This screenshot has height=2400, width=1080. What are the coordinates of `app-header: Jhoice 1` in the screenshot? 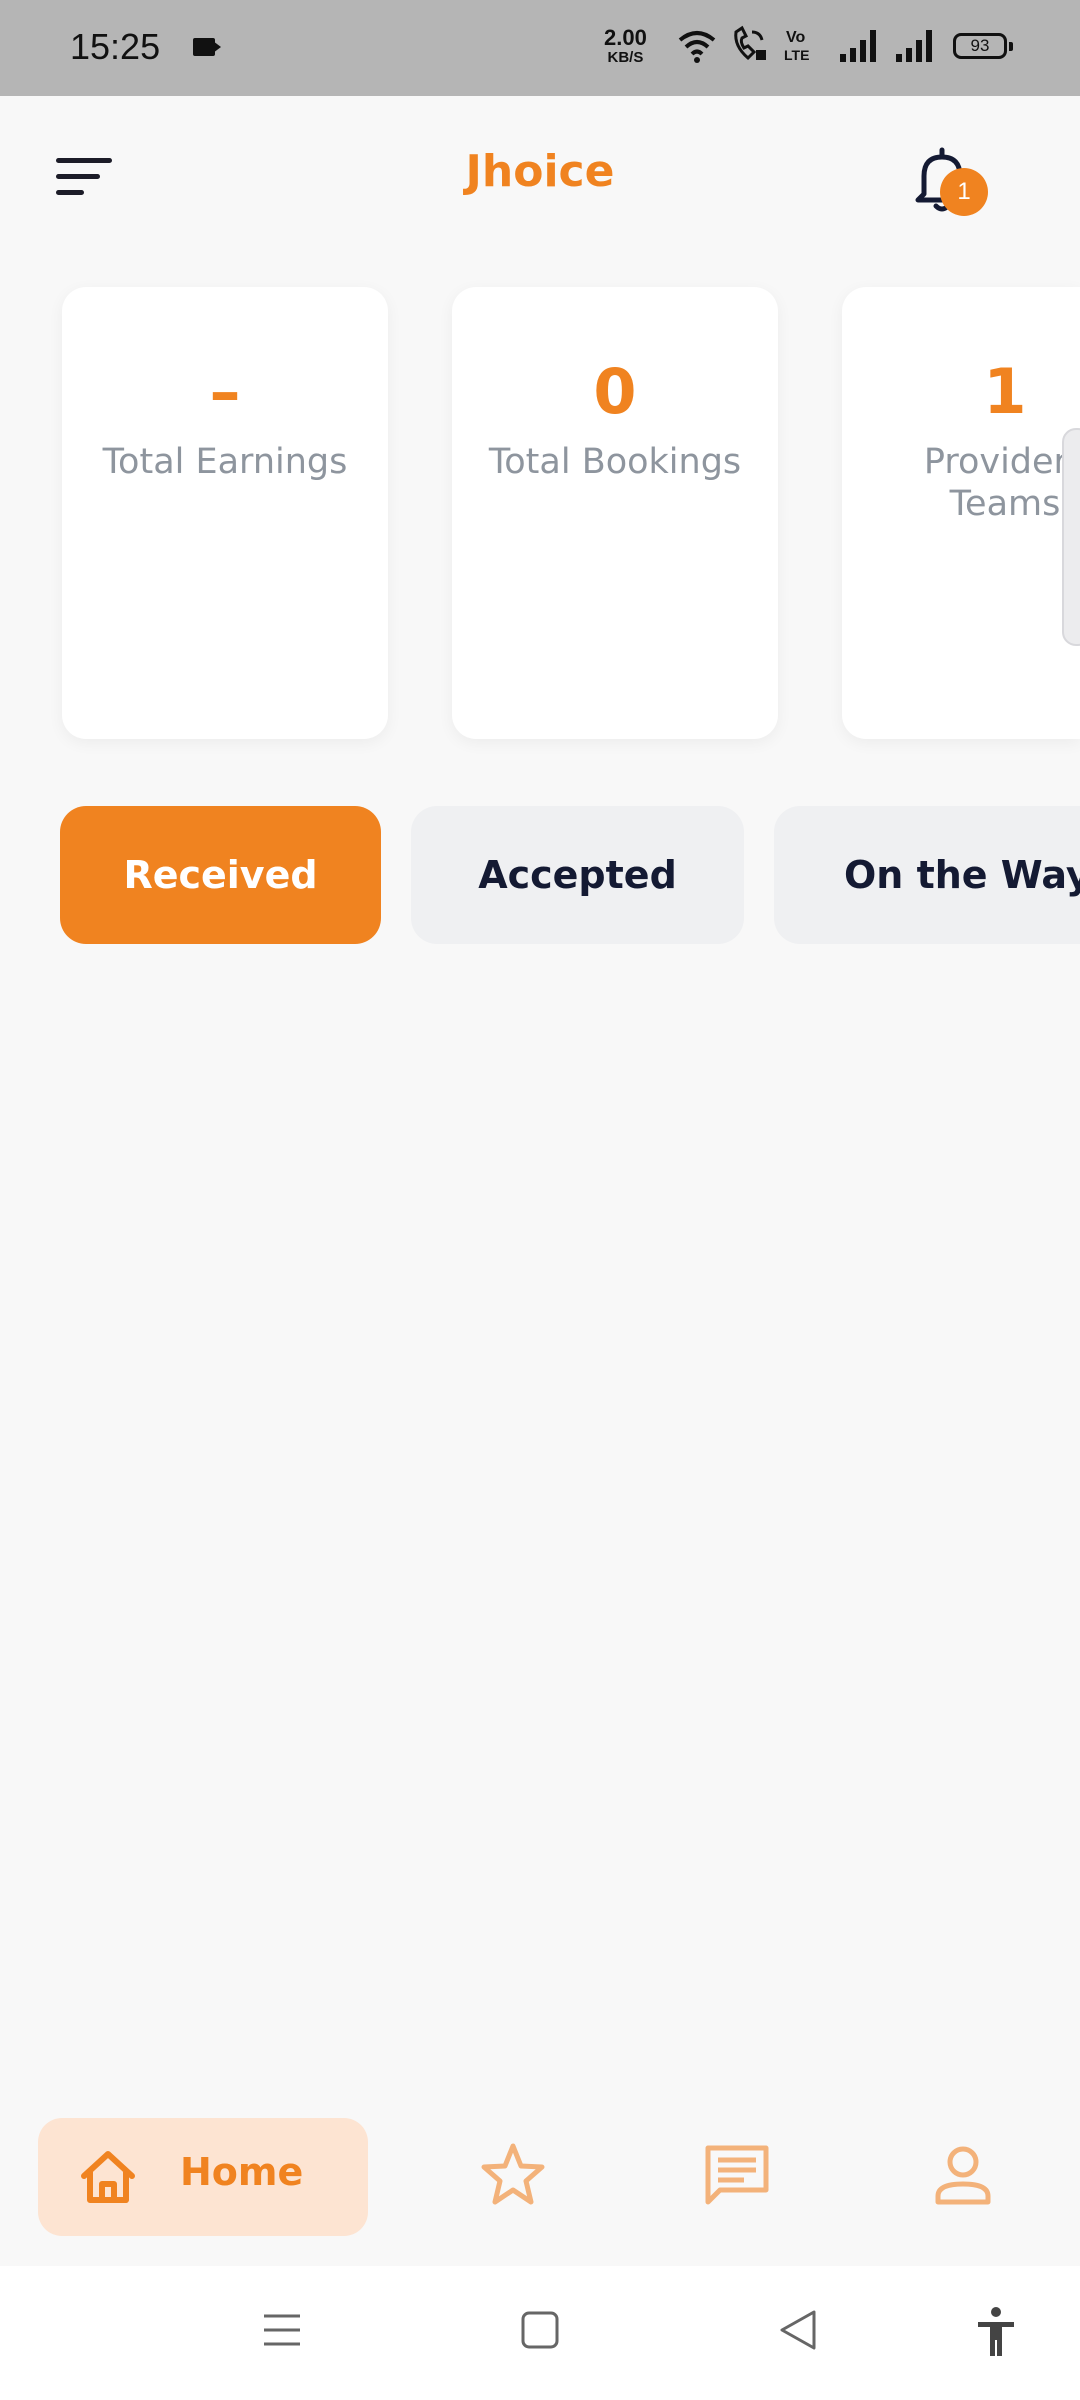 It's located at (540, 176).